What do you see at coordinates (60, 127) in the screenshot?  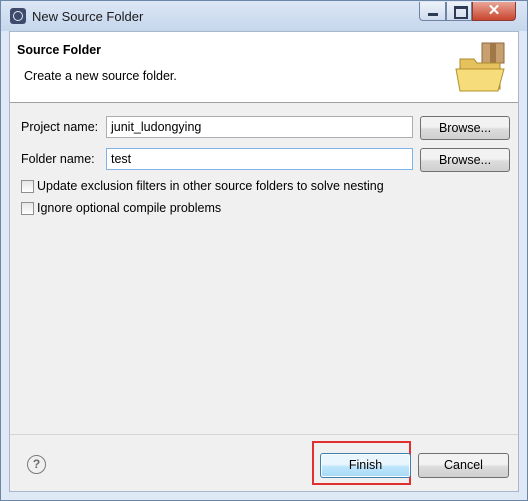 I see `project-name-label: Project name:` at bounding box center [60, 127].